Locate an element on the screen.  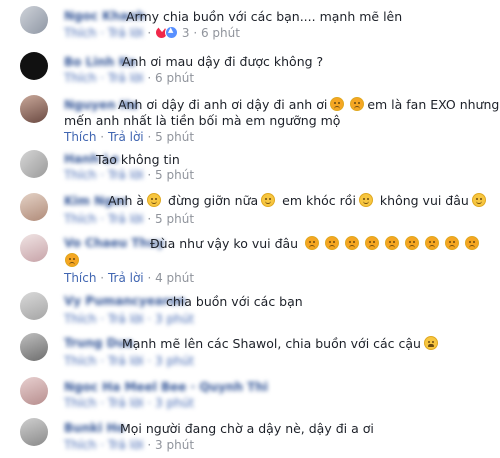
comment-text: Anh ơi dậy đi anh ơi dậy đi anh ơi is located at coordinates (223, 104).